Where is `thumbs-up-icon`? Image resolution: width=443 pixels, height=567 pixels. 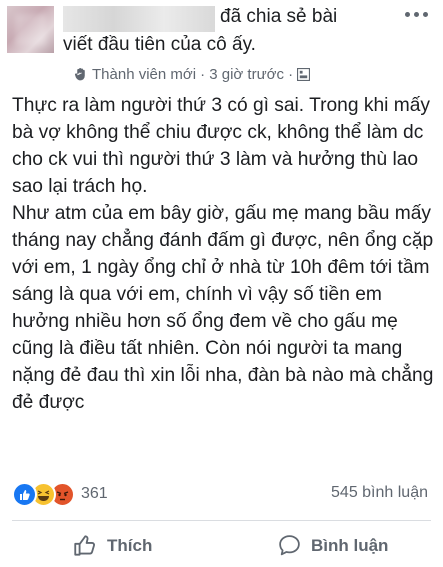 thumbs-up-icon is located at coordinates (84, 545).